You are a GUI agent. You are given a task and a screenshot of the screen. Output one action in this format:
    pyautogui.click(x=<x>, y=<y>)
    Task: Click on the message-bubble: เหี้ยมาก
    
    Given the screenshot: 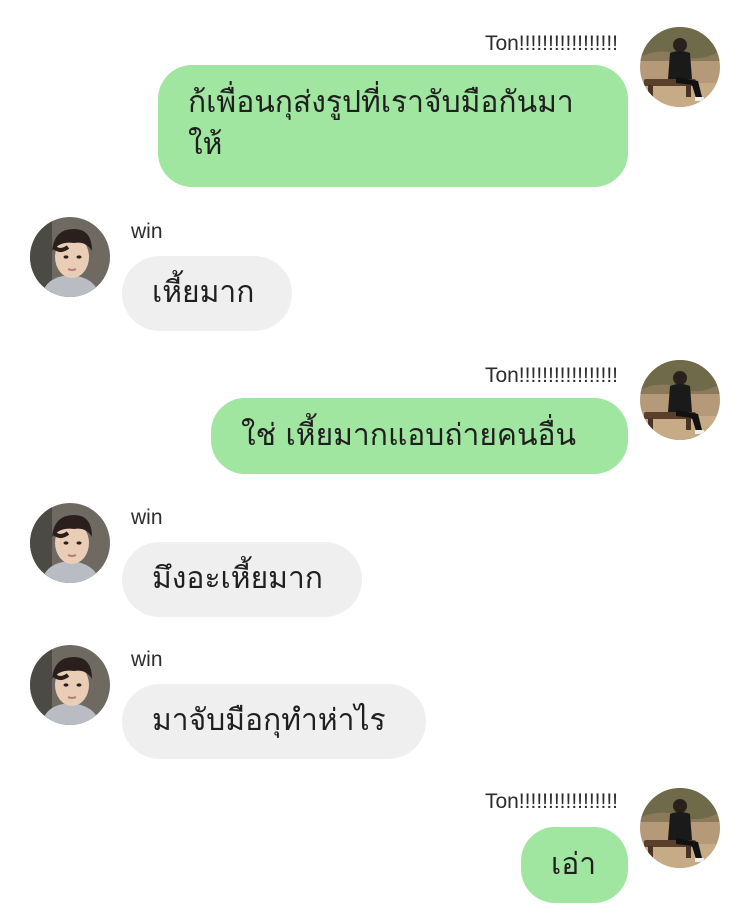 What is the action you would take?
    pyautogui.click(x=207, y=293)
    